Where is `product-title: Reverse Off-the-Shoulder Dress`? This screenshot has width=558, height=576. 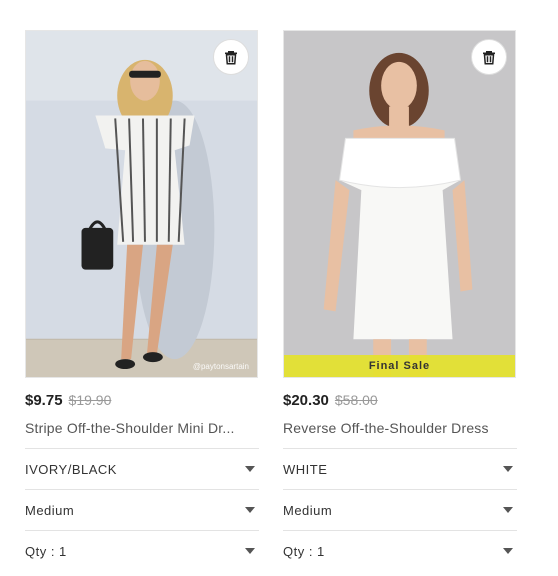 product-title: Reverse Off-the-Shoulder Dress is located at coordinates (400, 428).